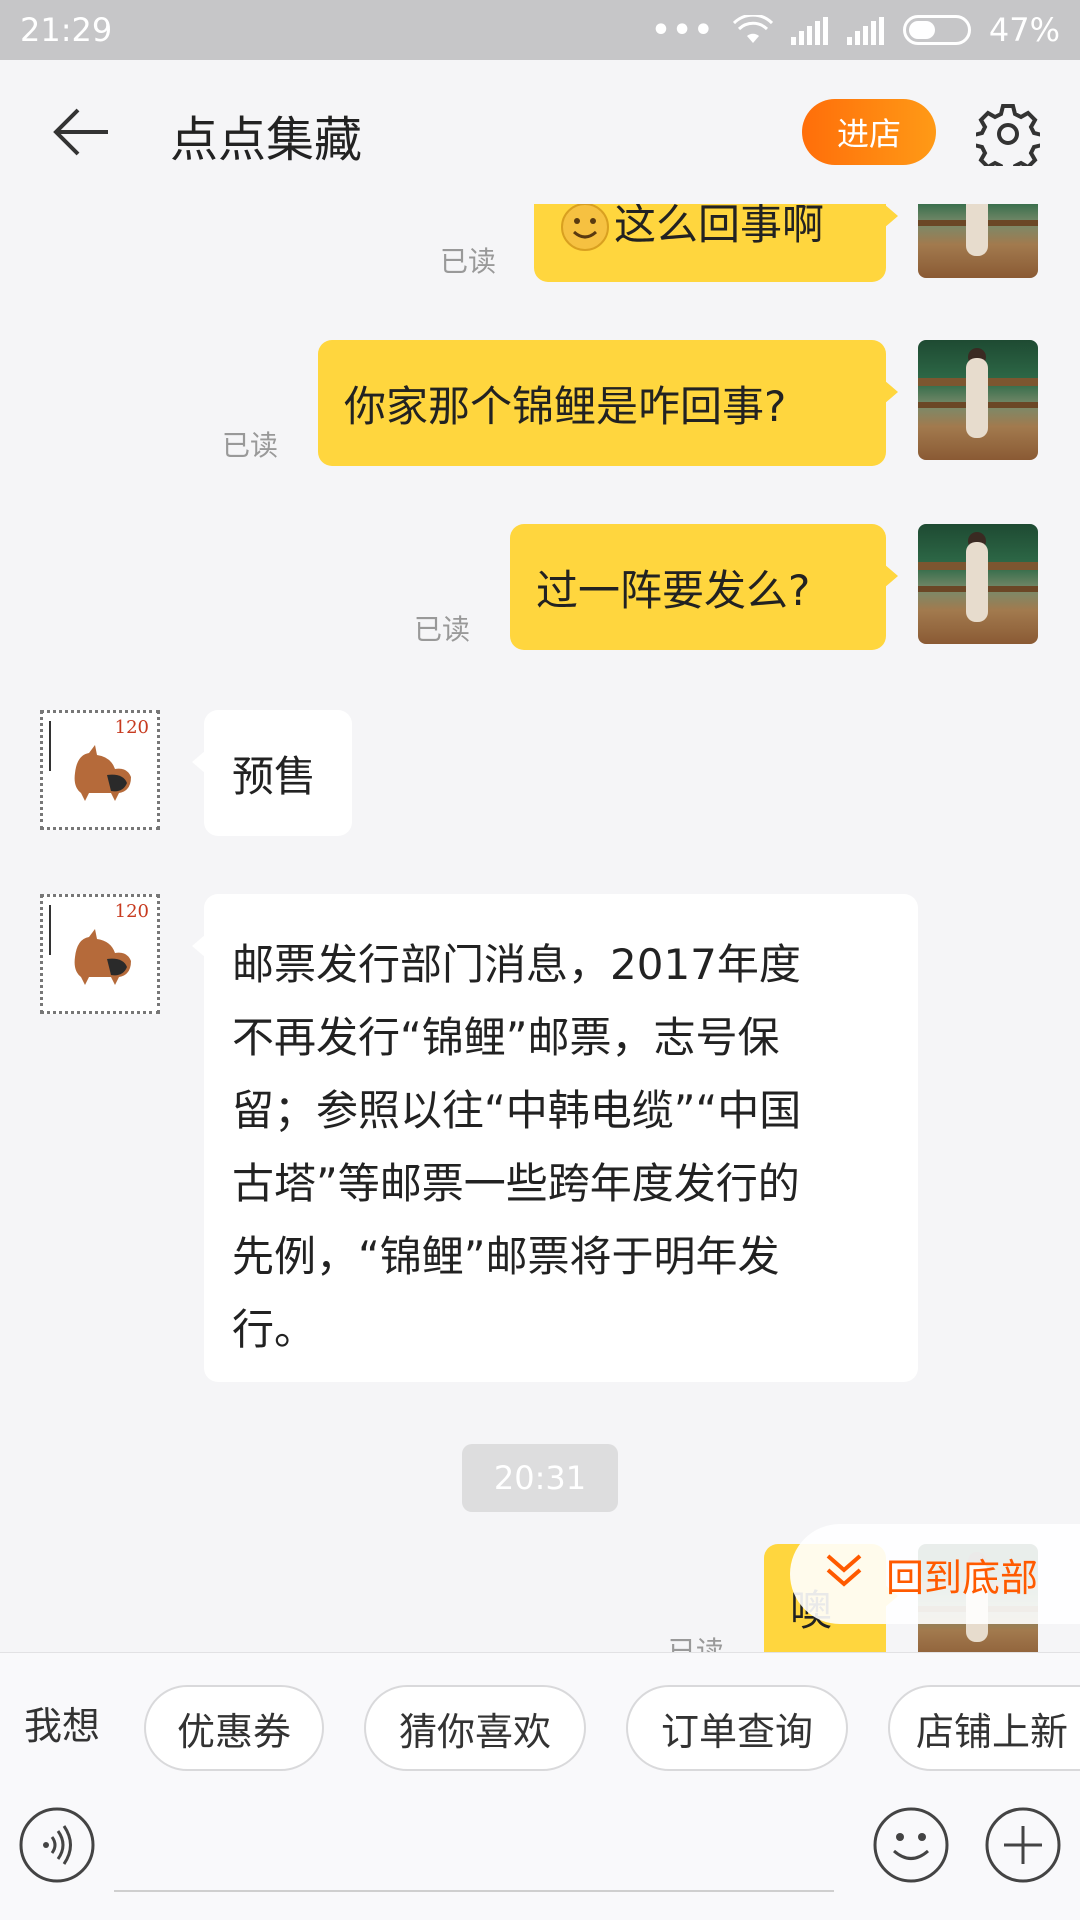 This screenshot has width=1080, height=1920. I want to click on battery-icon, so click(936, 30).